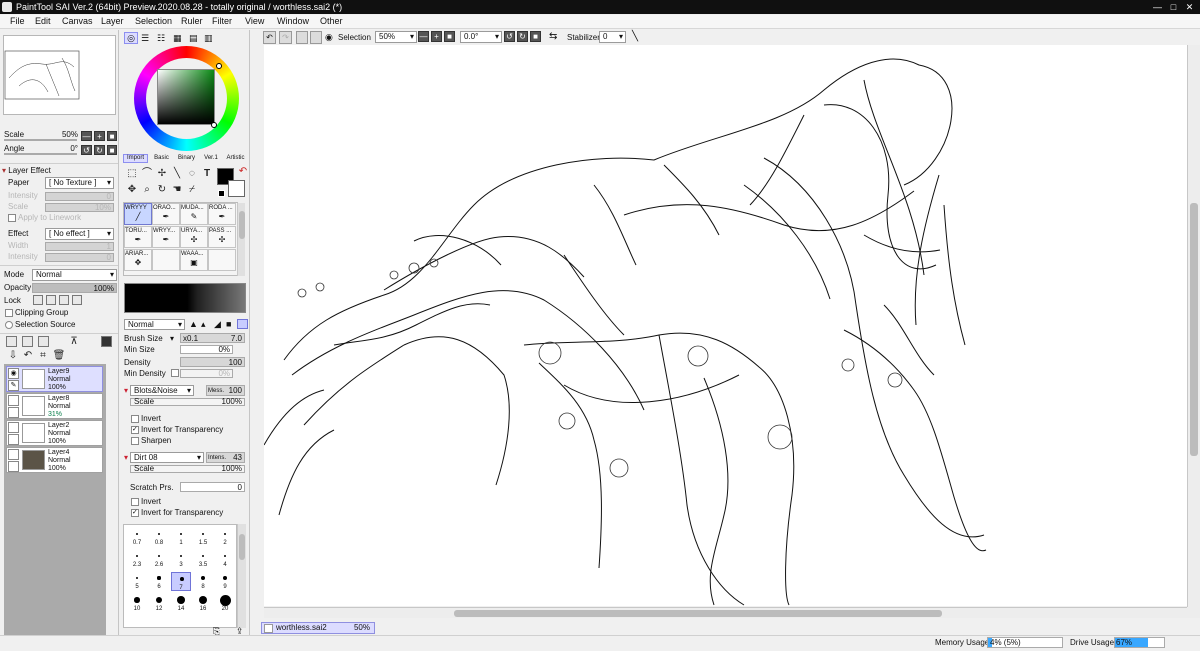  What do you see at coordinates (106, 341) in the screenshot?
I see `layer-settings-icon` at bounding box center [106, 341].